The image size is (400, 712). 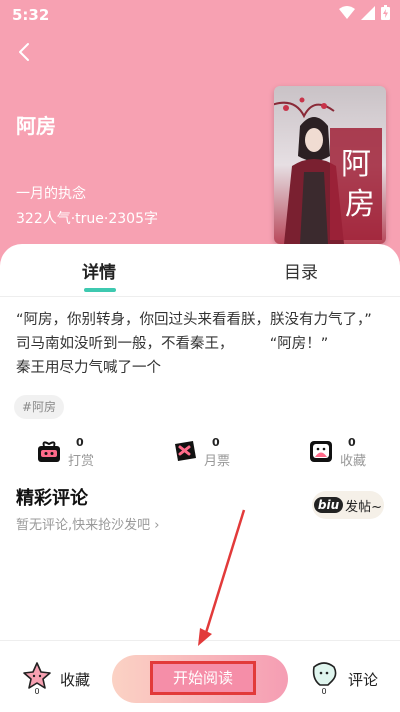 What do you see at coordinates (185, 451) in the screenshot?
I see `ticket-icon` at bounding box center [185, 451].